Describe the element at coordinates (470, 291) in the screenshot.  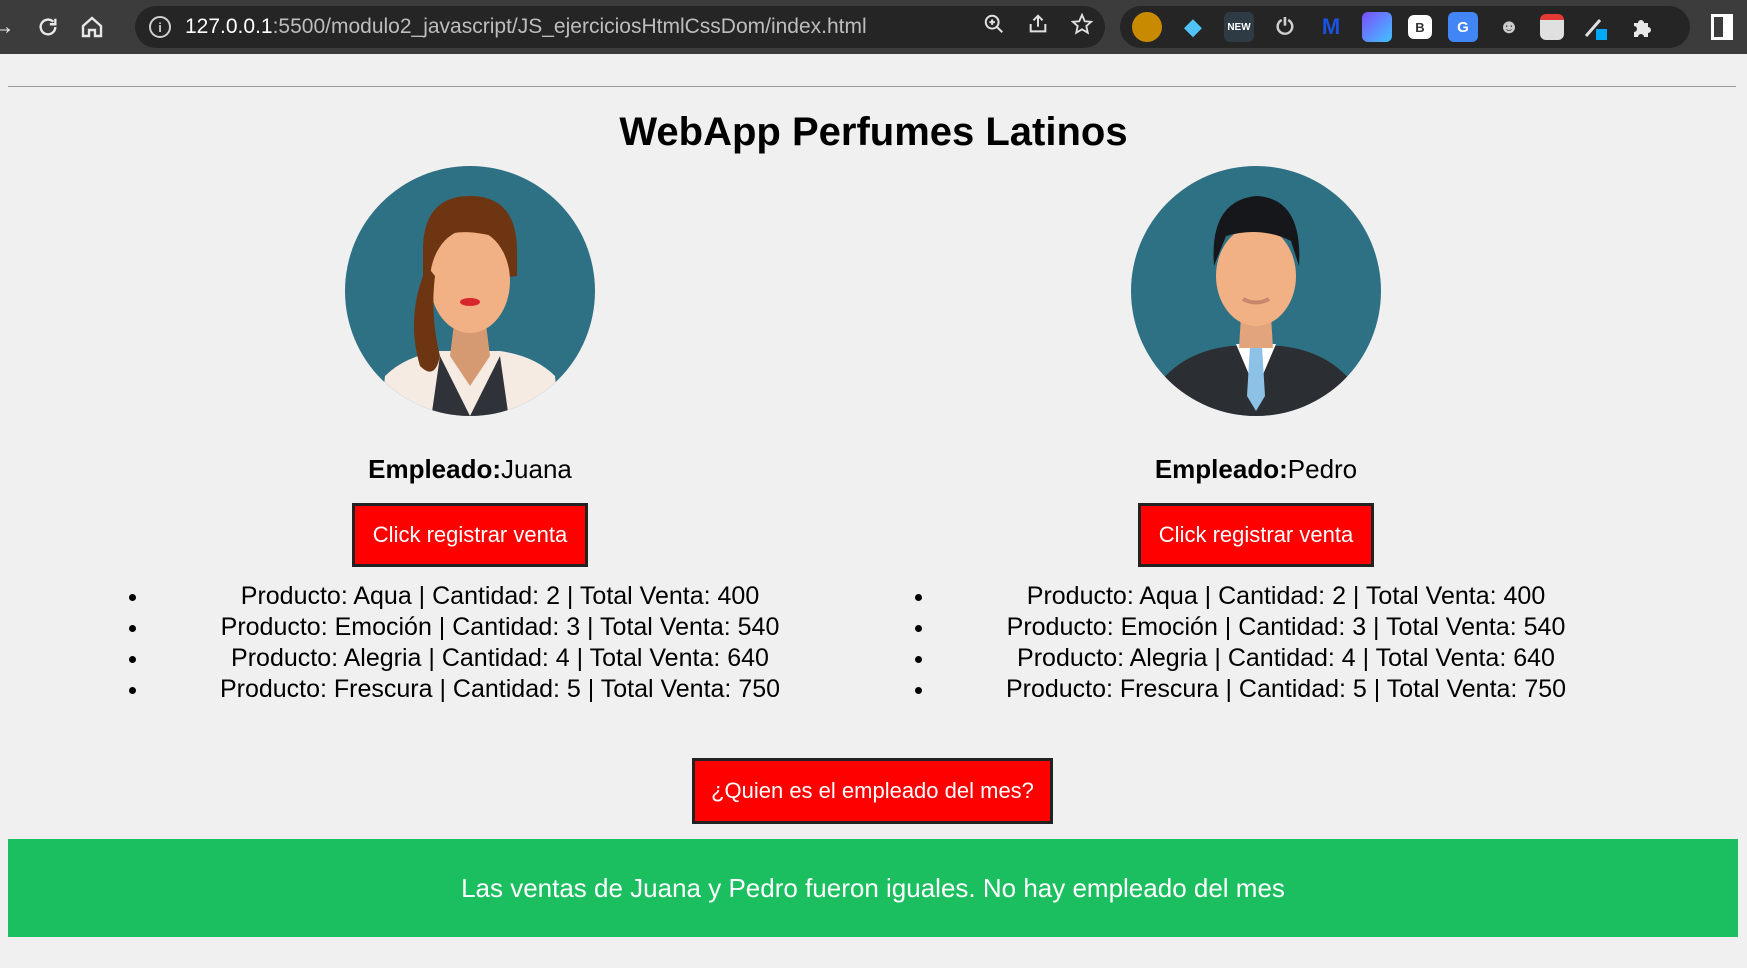
I see `female-avatar-icon` at that location.